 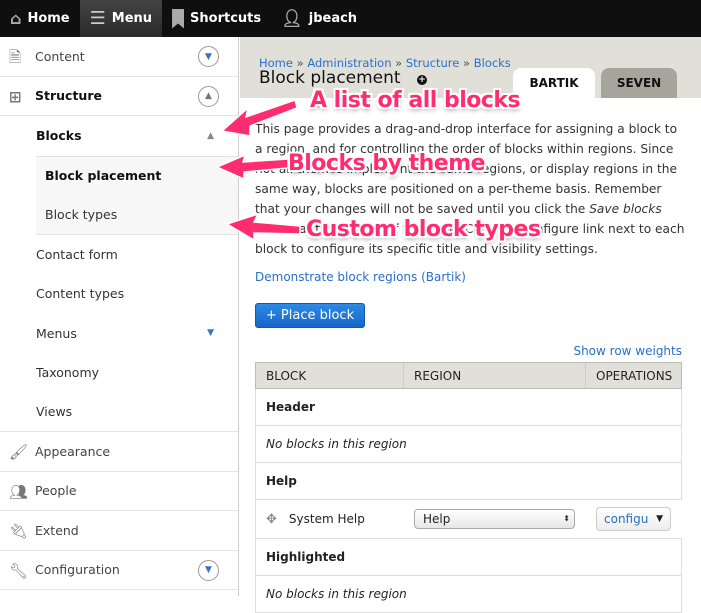 What do you see at coordinates (415, 100) in the screenshot?
I see `annotation-list-of-all-blocks: A list of all blocks` at bounding box center [415, 100].